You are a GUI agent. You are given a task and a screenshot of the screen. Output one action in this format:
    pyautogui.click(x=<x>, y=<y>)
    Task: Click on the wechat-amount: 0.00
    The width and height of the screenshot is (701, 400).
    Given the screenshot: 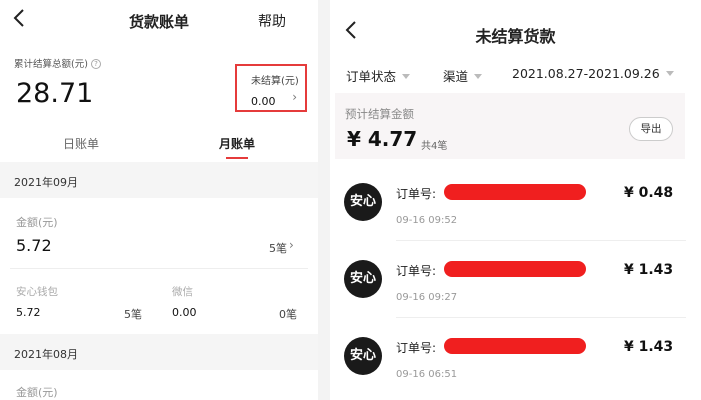 What is the action you would take?
    pyautogui.click(x=184, y=312)
    